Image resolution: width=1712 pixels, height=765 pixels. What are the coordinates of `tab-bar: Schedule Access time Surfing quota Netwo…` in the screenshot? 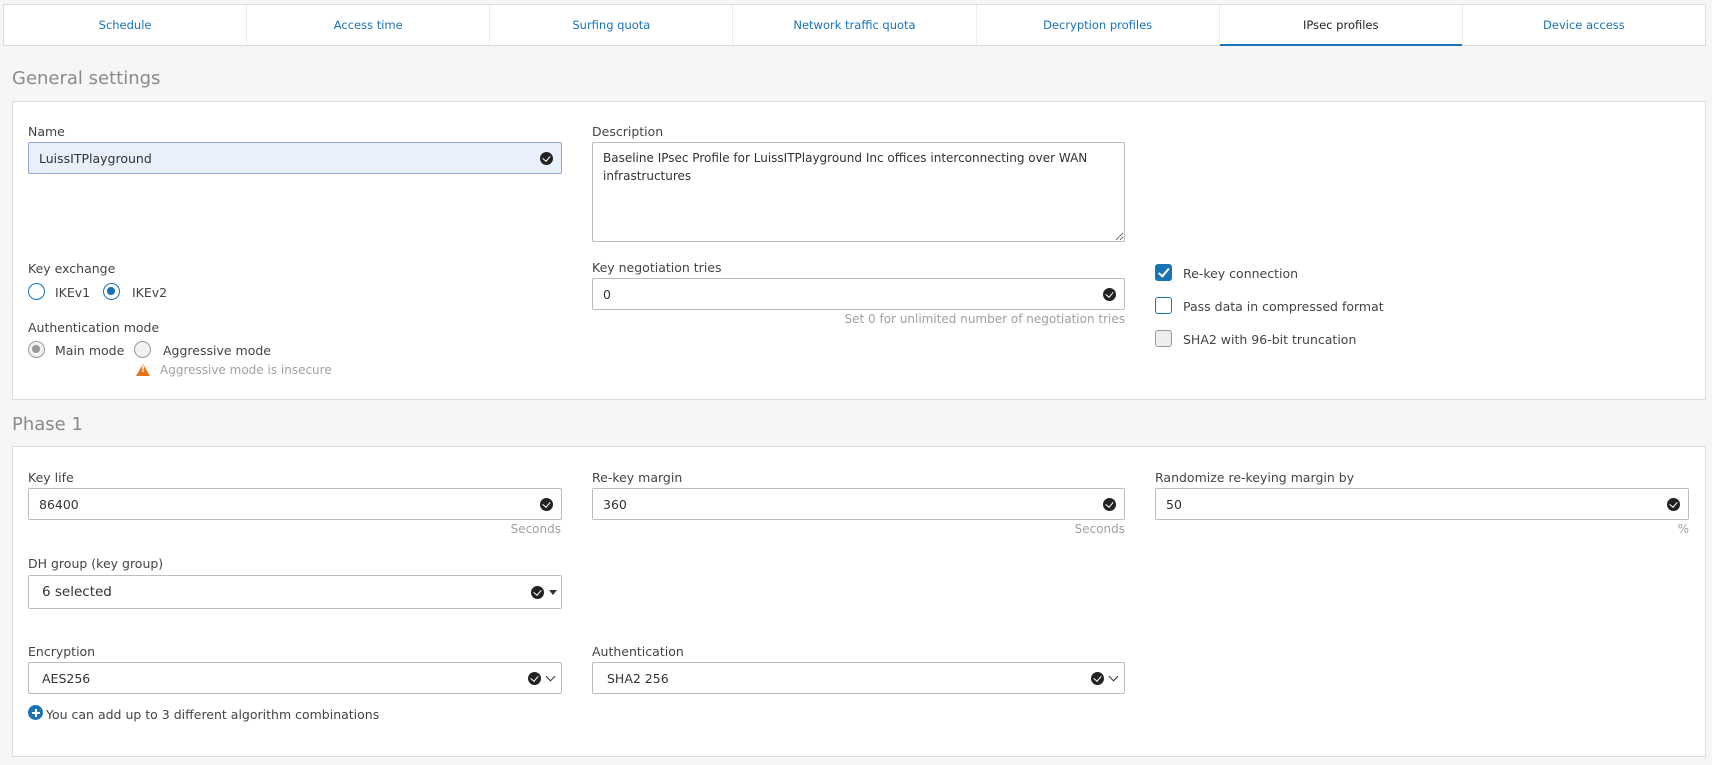 It's located at (854, 25).